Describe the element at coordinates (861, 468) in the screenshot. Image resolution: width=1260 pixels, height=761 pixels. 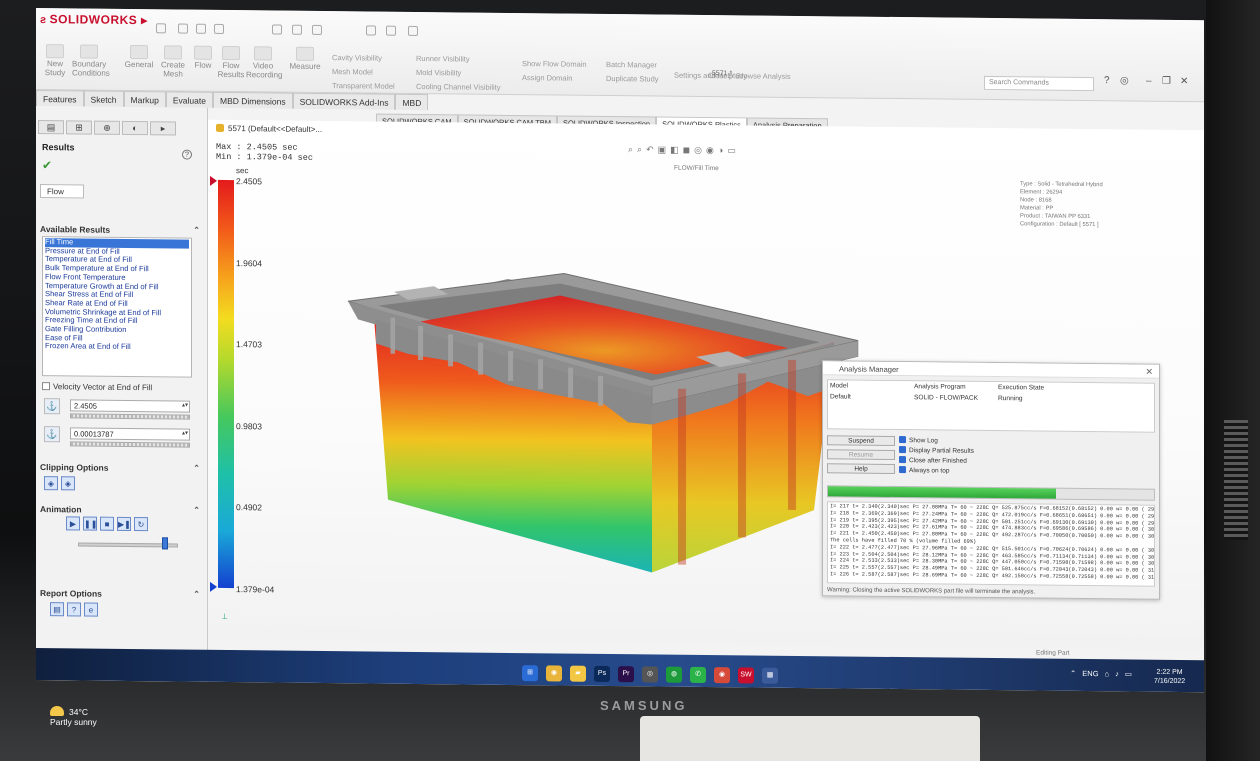
I see `help-button: Help` at that location.